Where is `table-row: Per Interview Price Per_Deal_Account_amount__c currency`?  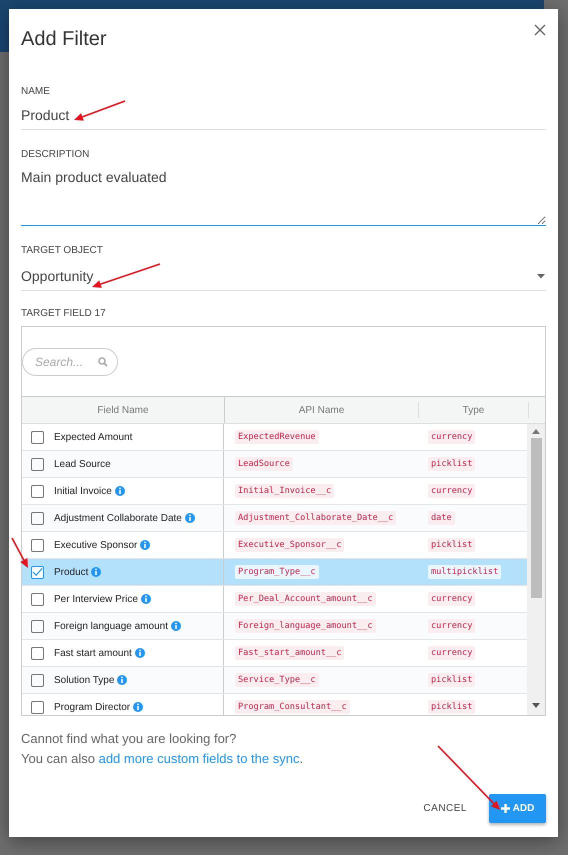 table-row: Per Interview Price Per_Deal_Account_amount__c currency is located at coordinates (275, 599).